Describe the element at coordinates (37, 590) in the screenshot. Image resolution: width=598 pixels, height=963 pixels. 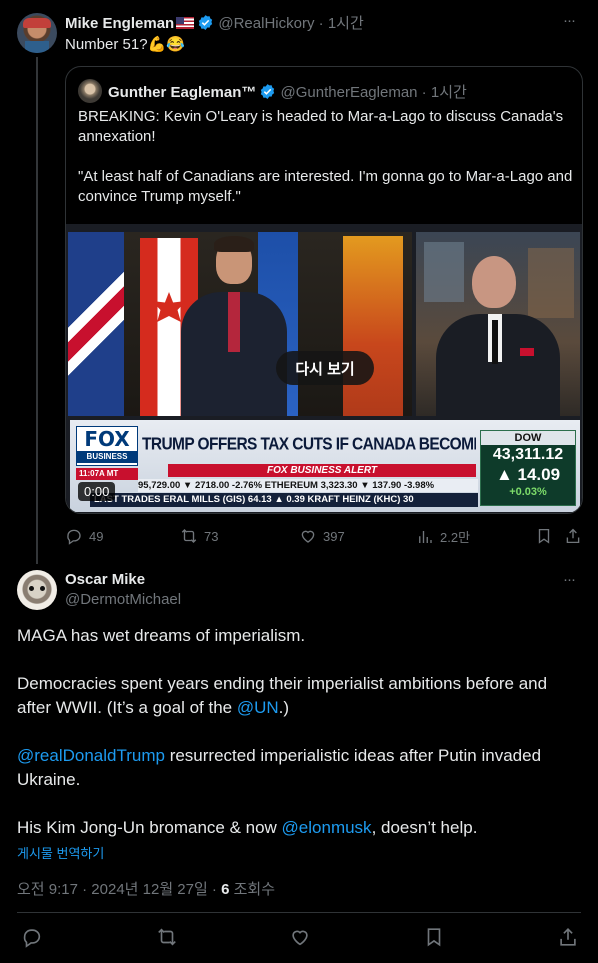
I see `avatar-oscar-mike` at that location.